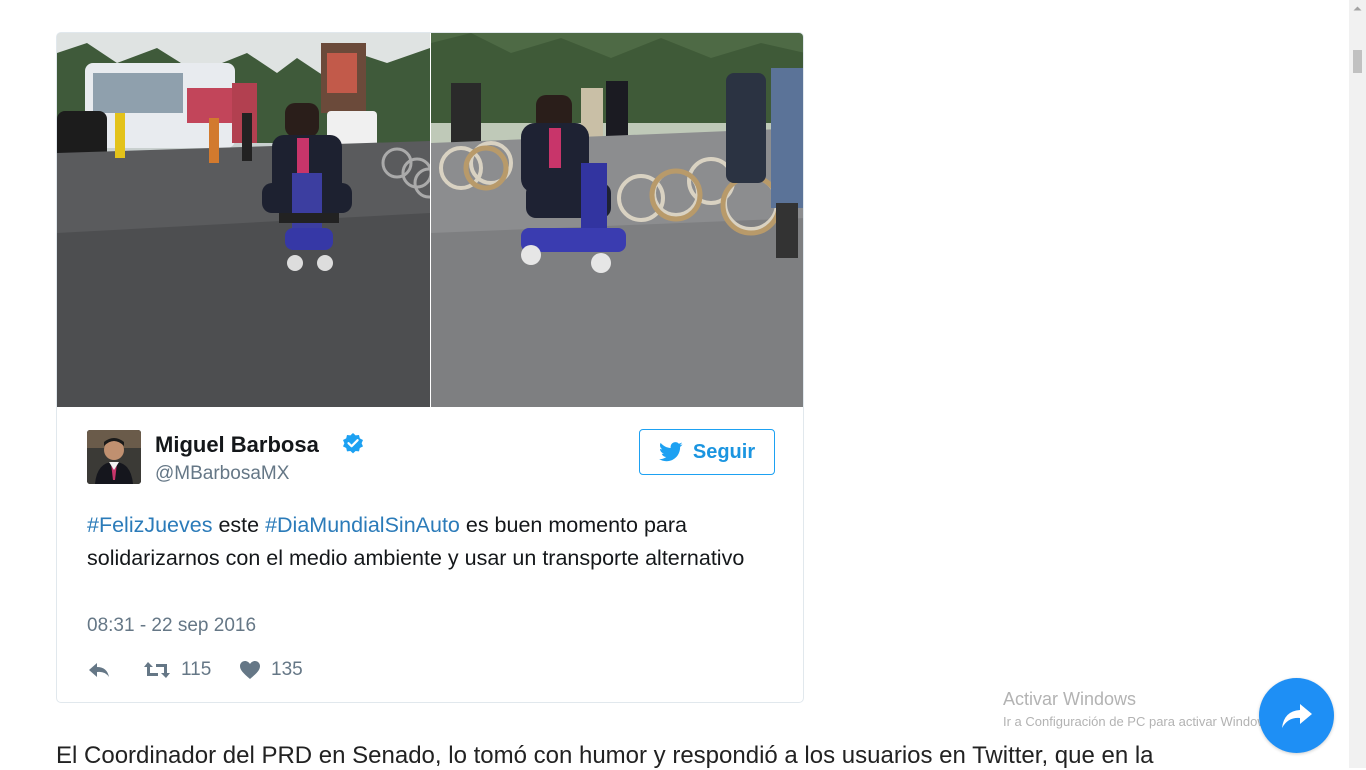  I want to click on author-handle: @MBarbosaMX, so click(222, 474).